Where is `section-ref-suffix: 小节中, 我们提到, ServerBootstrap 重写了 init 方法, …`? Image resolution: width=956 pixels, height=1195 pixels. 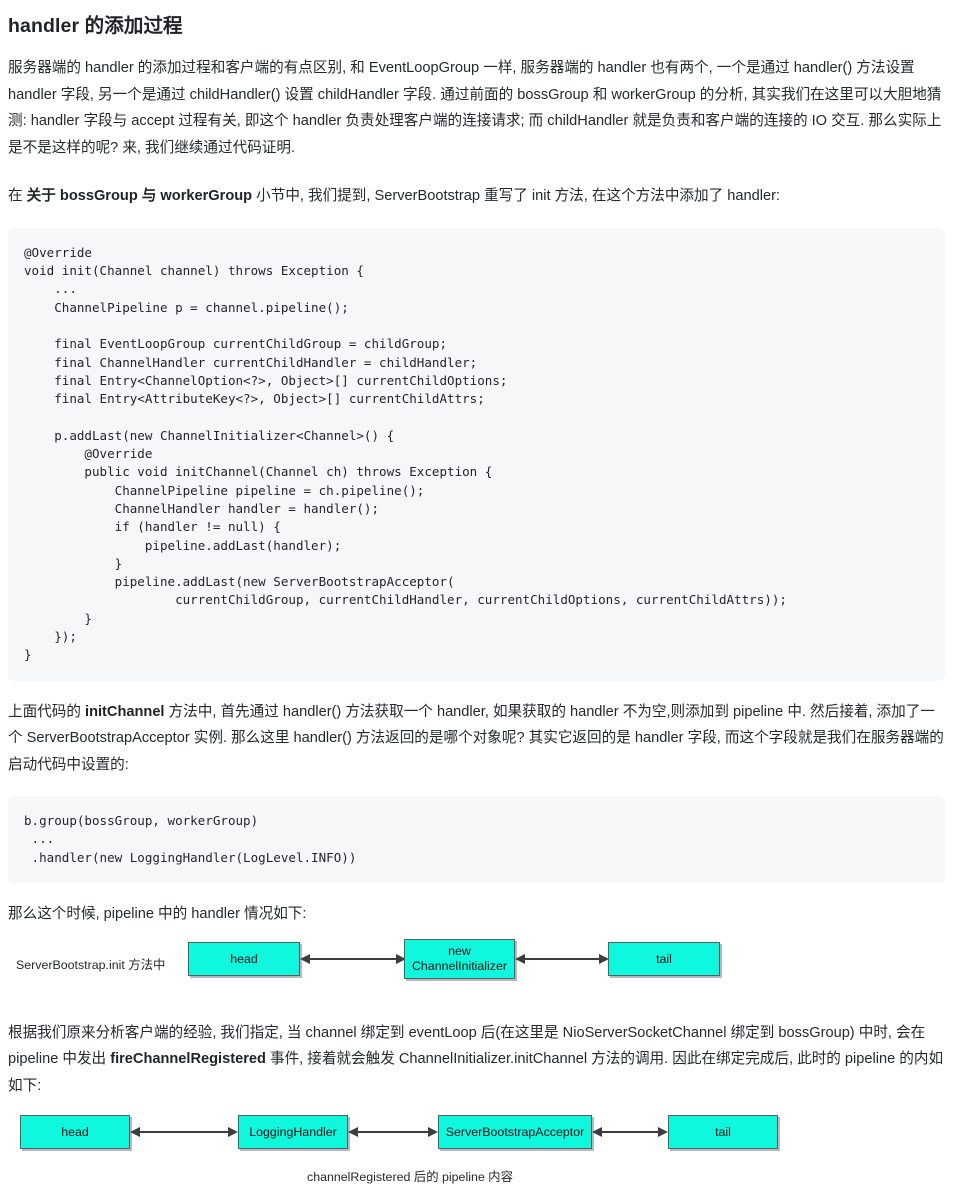
section-ref-suffix: 小节中, 我们提到, ServerBootstrap 重写了 init 方法, … is located at coordinates (516, 196).